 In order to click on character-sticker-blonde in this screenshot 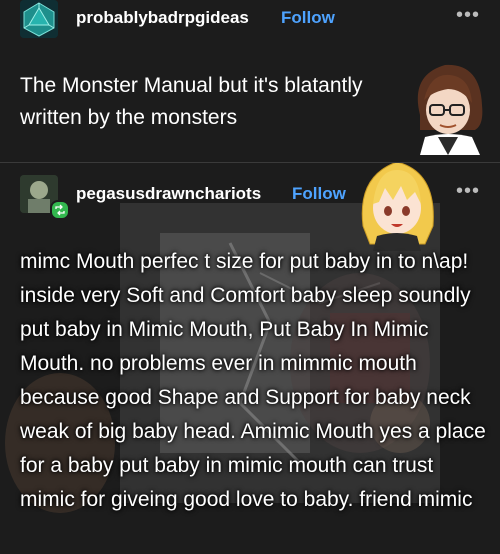, I will do `click(397, 207)`.